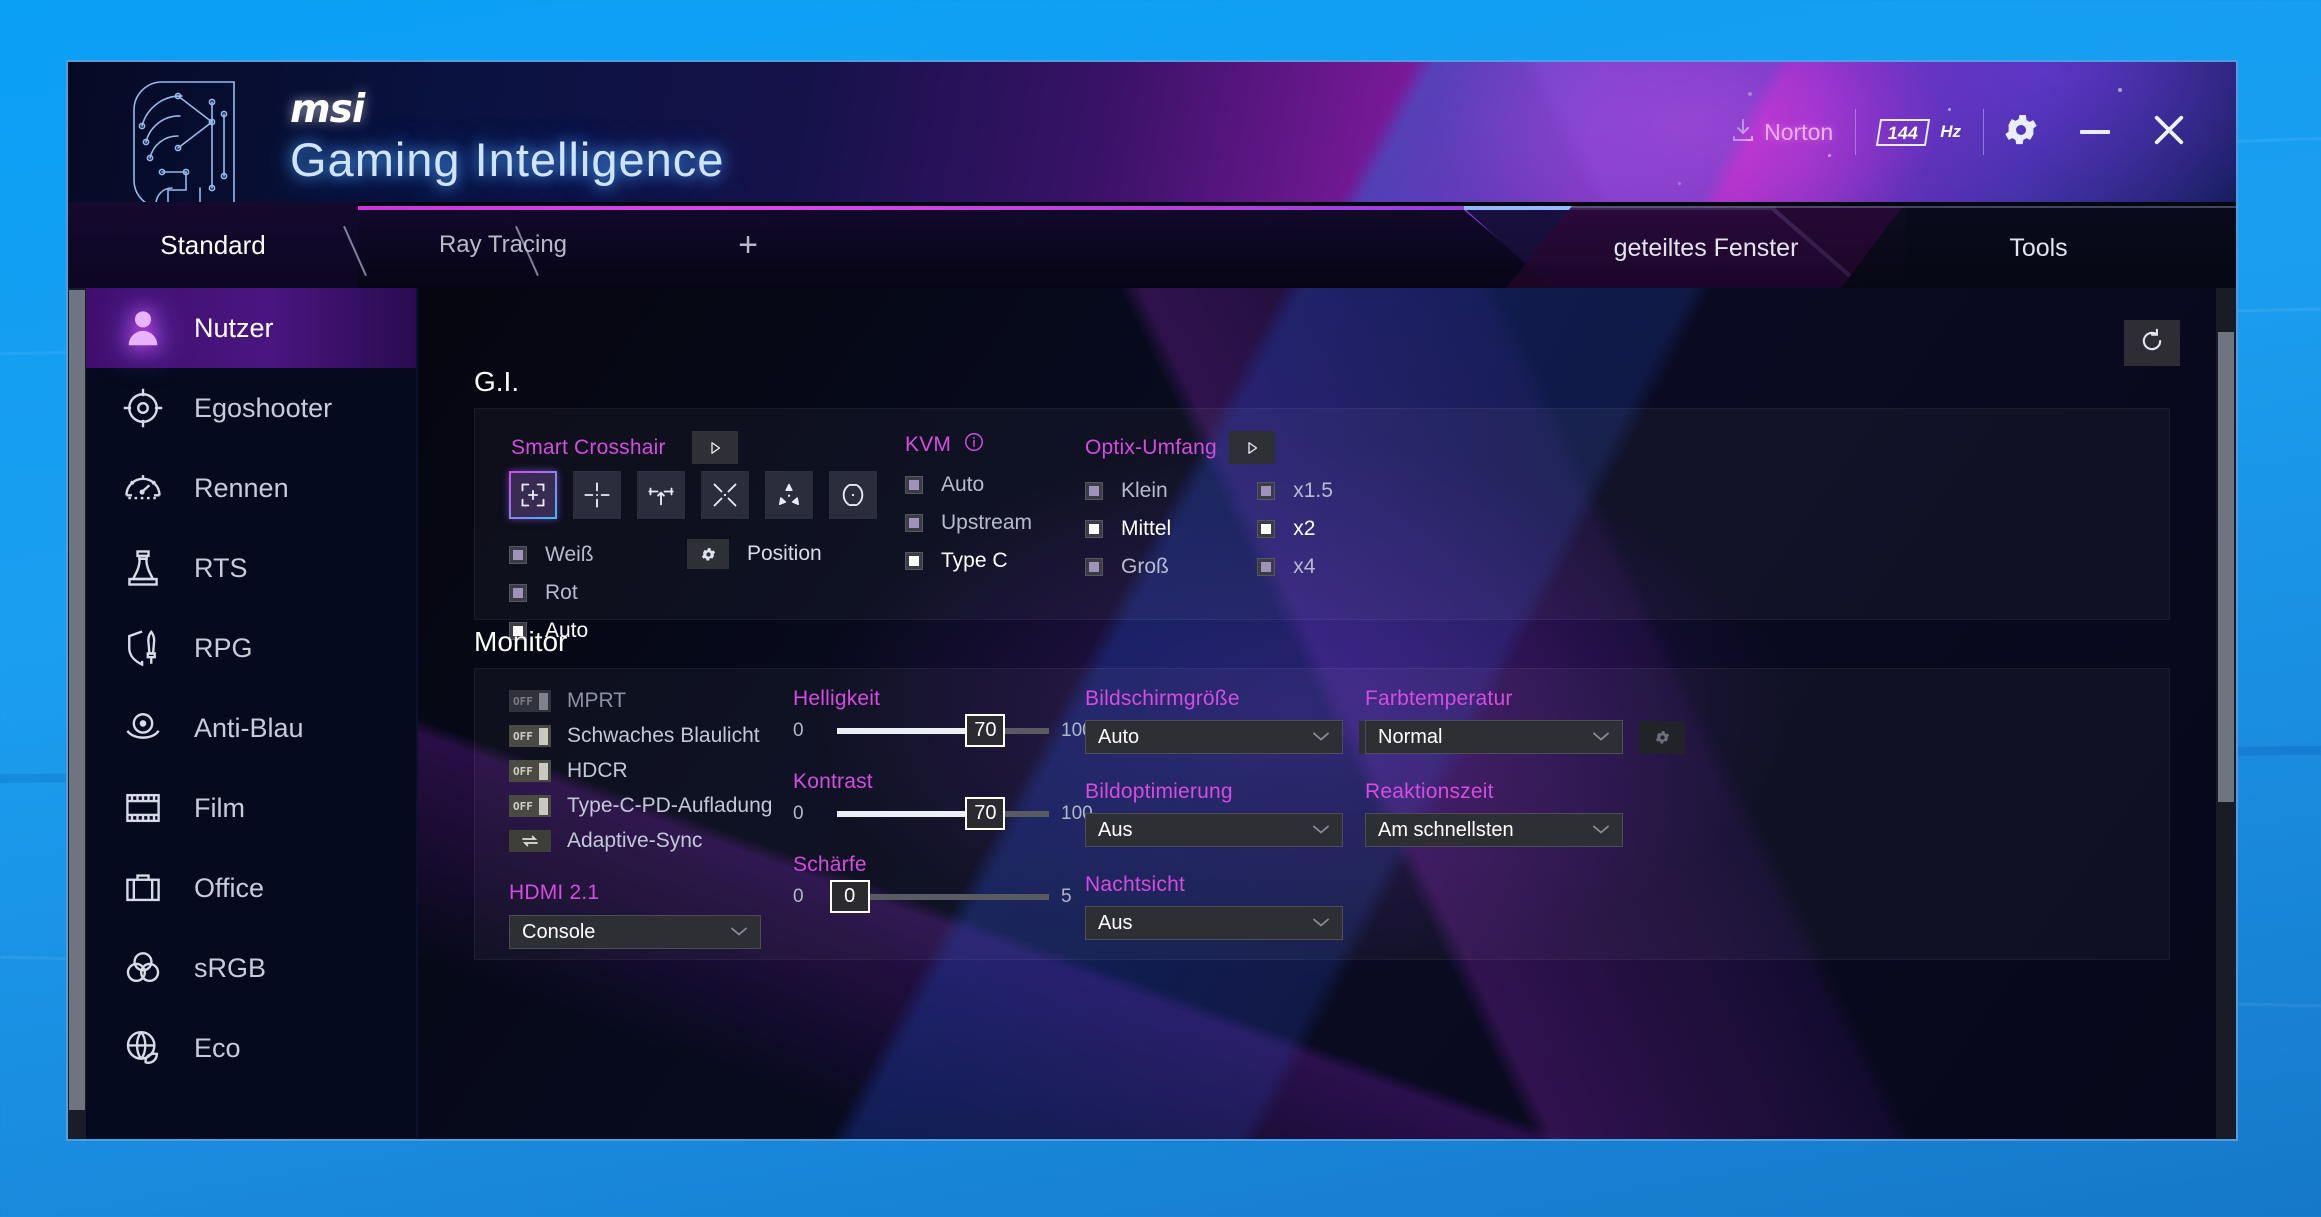  Describe the element at coordinates (223, 647) in the screenshot. I see `sidebar-item-label: RPG` at that location.